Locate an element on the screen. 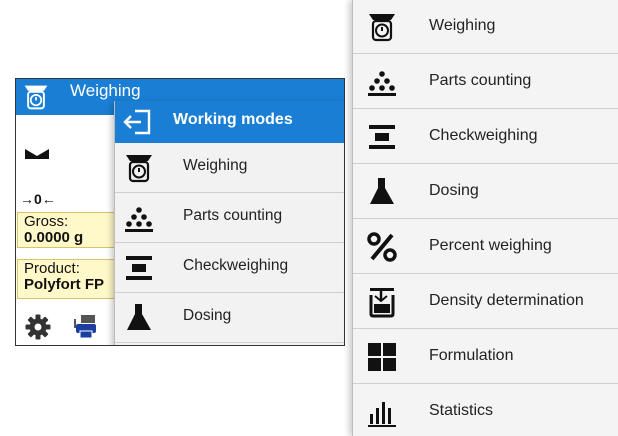 The width and height of the screenshot is (618, 436). mode-item-weighing: Weighing is located at coordinates (485, 27).